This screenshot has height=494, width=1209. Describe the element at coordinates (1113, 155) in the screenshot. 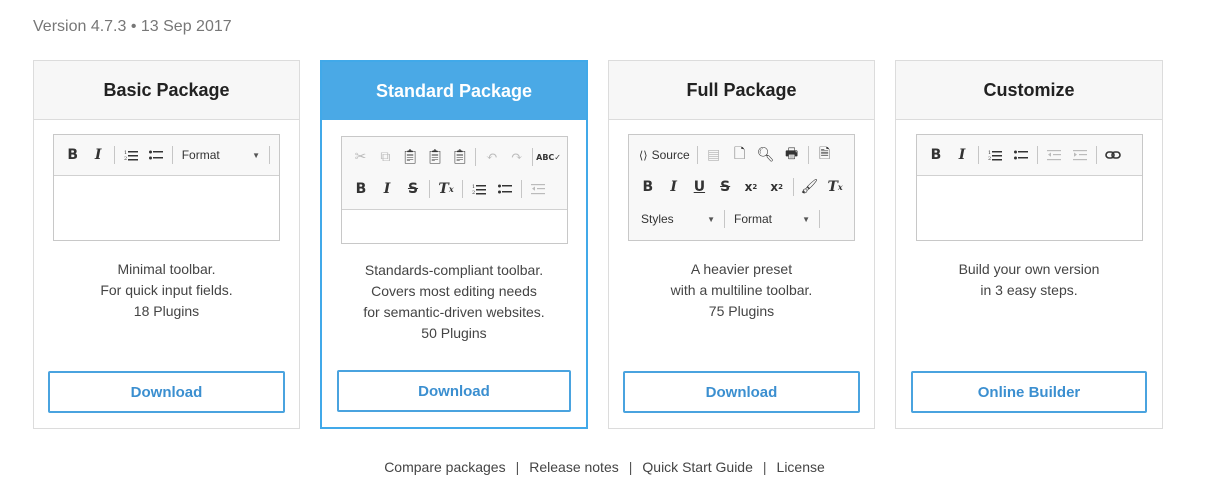

I see `link-icon` at that location.